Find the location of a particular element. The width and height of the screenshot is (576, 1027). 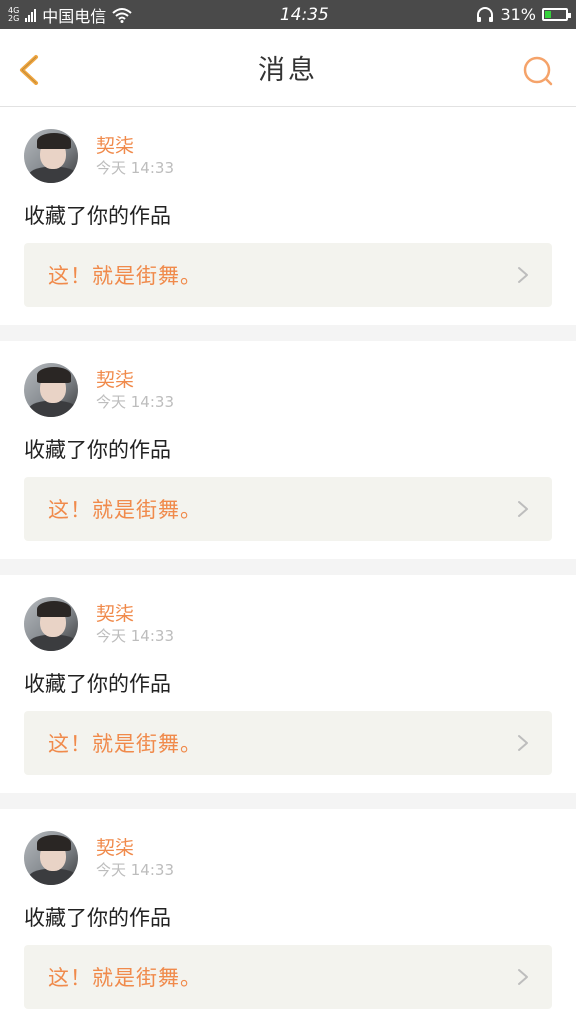

battery-percent: 31% is located at coordinates (518, 14).